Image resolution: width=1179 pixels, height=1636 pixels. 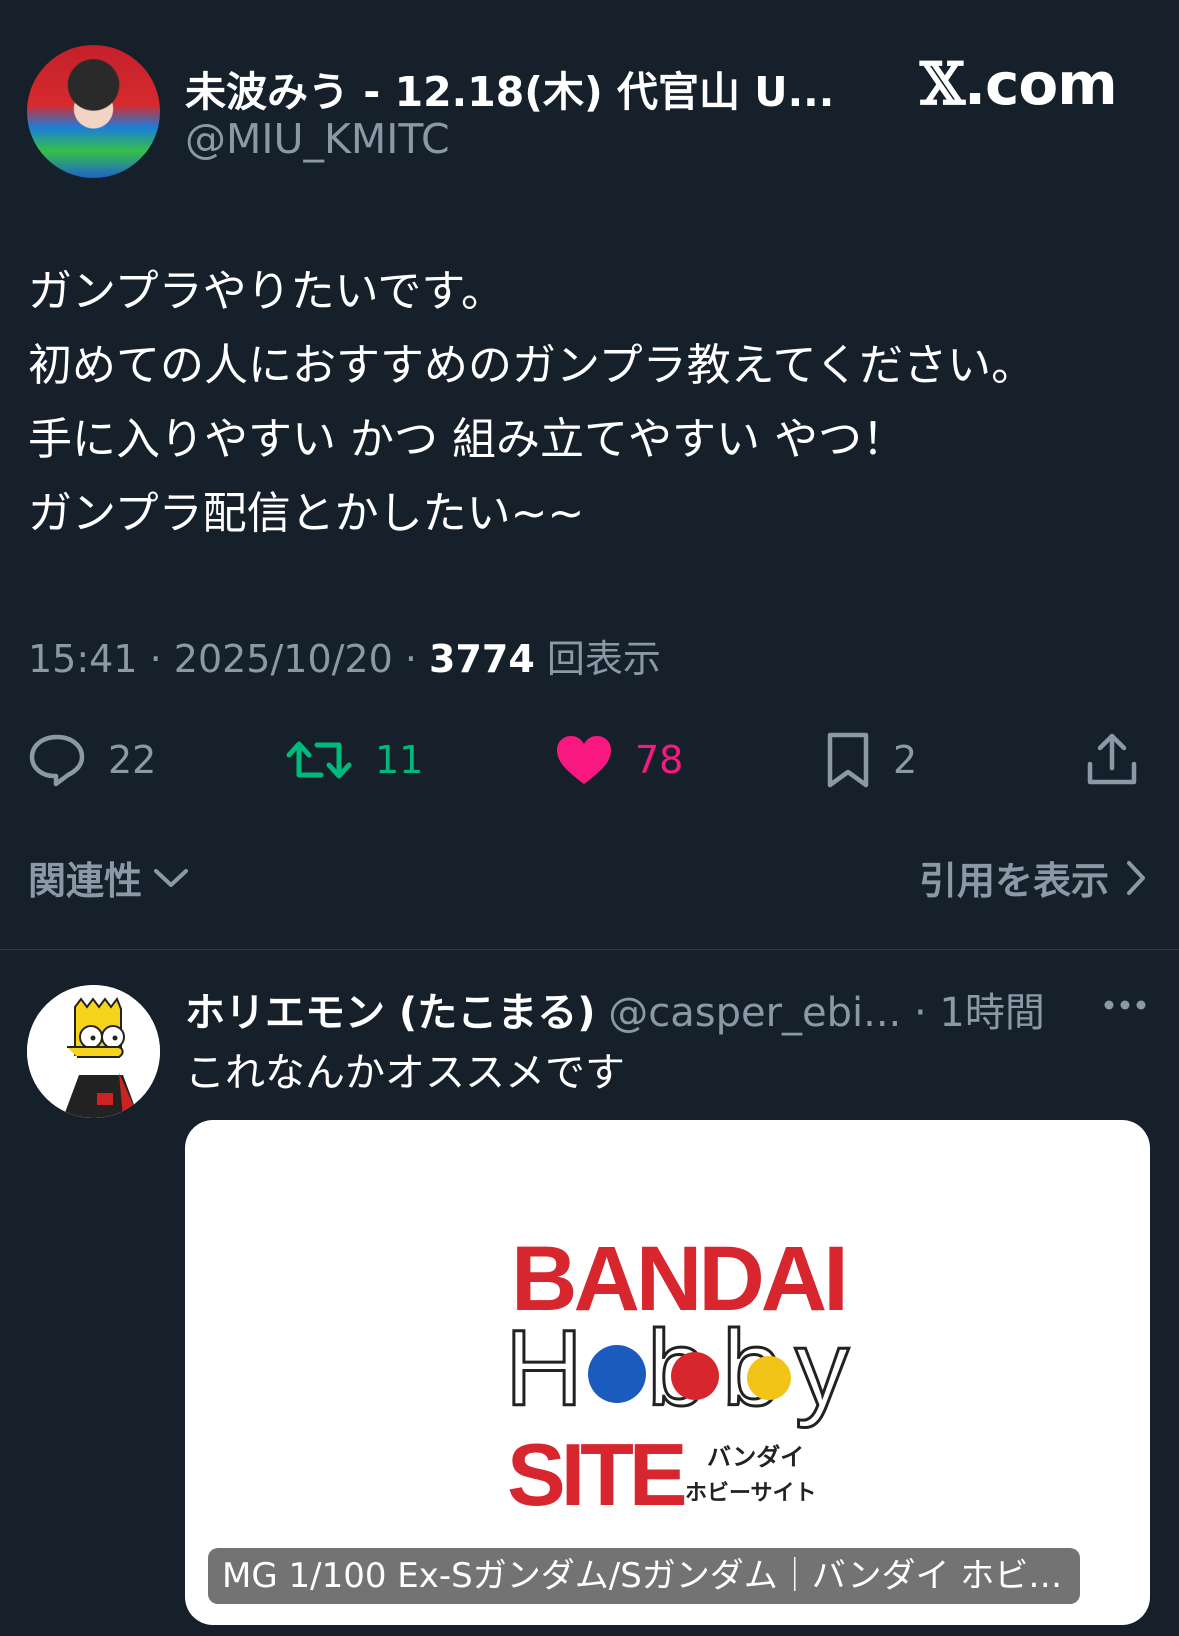 I want to click on view-quotes-label: 引用を表示, so click(x=1013, y=881).